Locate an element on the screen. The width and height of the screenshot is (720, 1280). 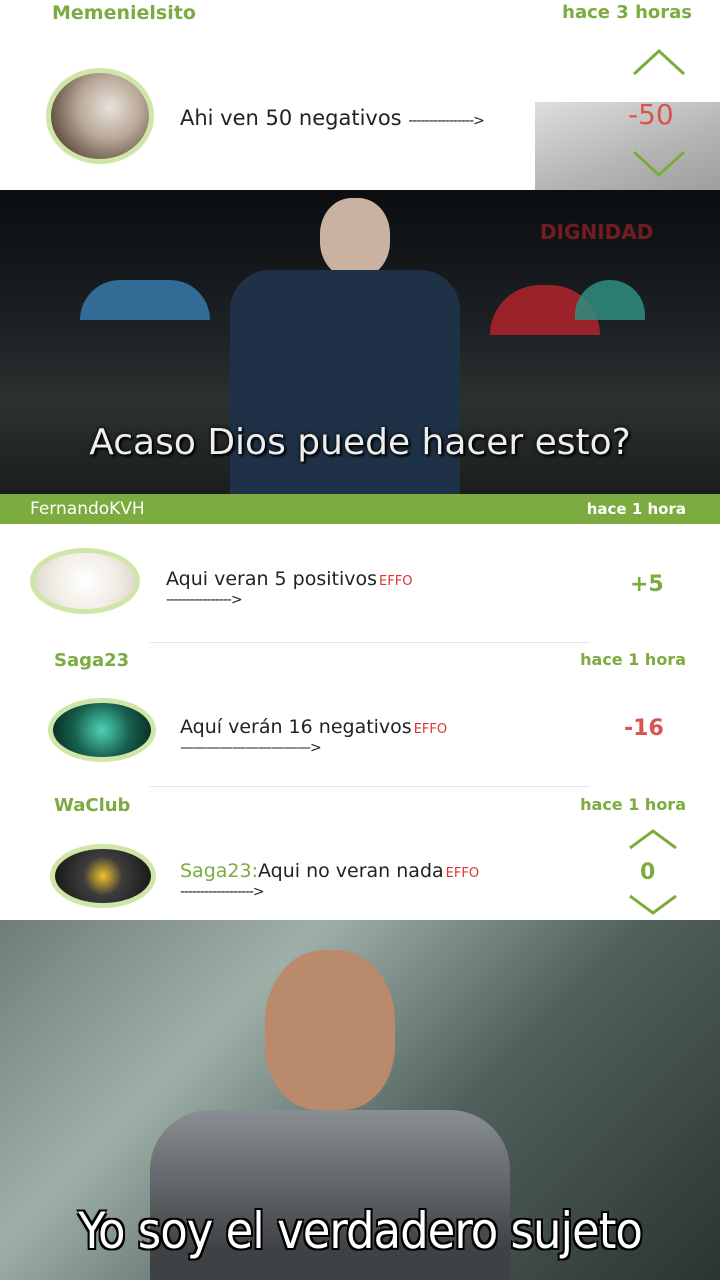
bottom-meme-caption: Yo soy el verdadero sujeto is located at coordinates (360, 1231).